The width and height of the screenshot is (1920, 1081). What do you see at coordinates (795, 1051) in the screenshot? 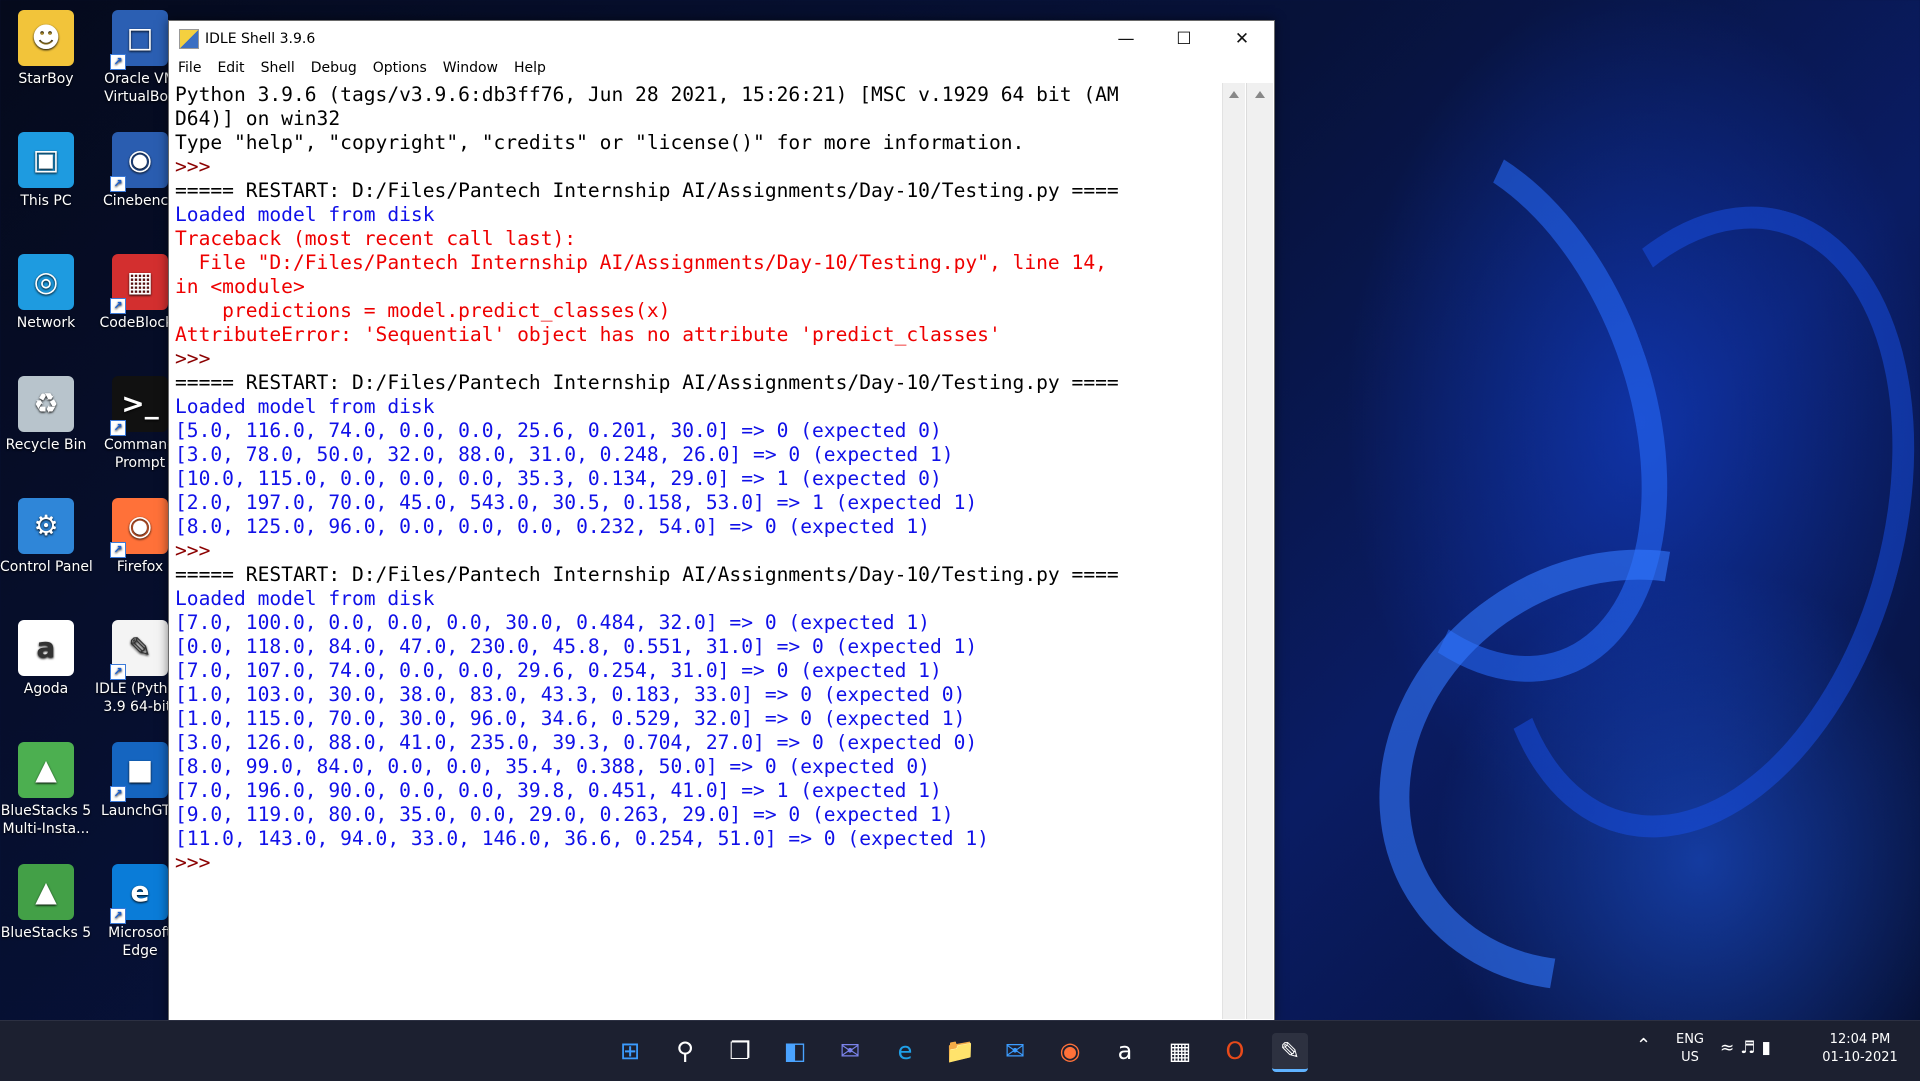
I see `widgets-icon: ◧` at bounding box center [795, 1051].